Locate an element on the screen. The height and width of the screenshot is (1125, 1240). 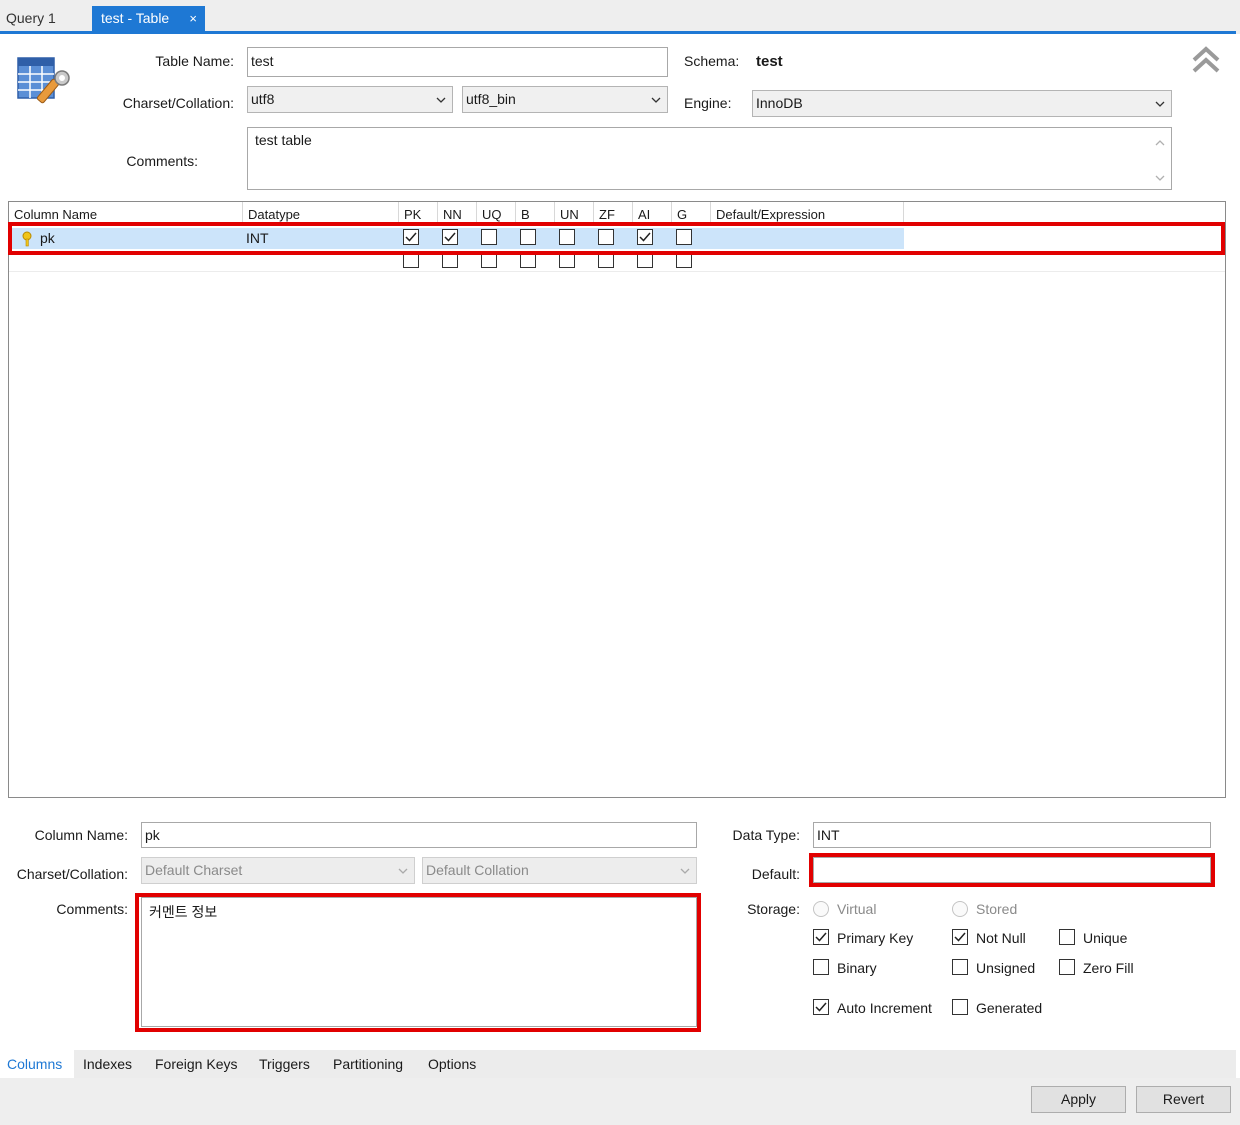
header-pk: PK is located at coordinates (418, 212).